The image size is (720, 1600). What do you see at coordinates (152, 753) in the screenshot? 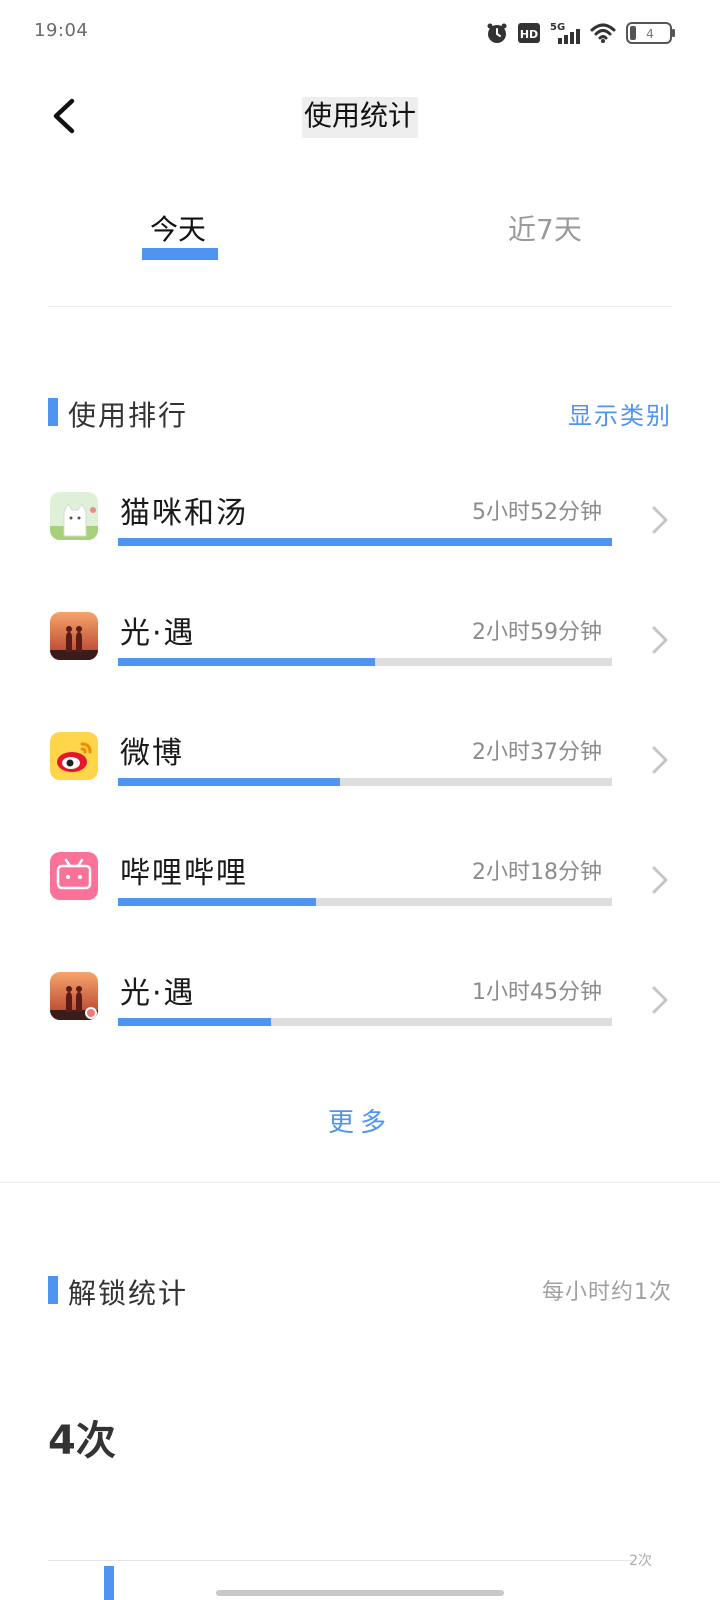
I see `app-name: 微博` at bounding box center [152, 753].